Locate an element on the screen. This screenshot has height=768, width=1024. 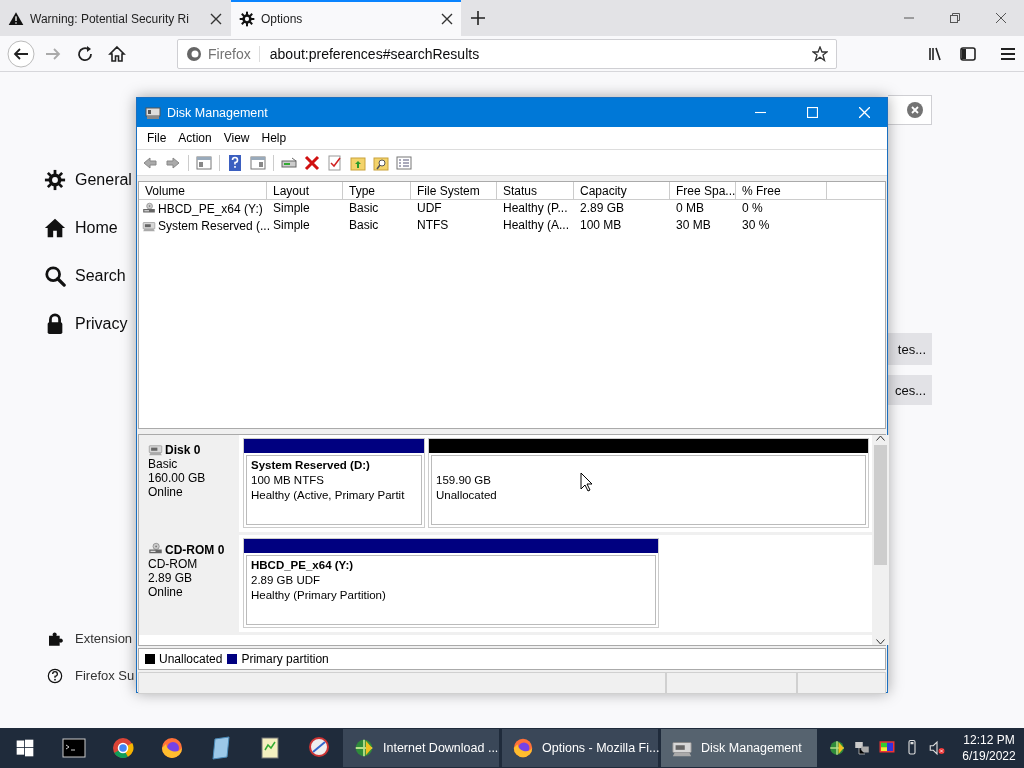
partition-detail: 159.90 GB is located at coordinates (463, 480).